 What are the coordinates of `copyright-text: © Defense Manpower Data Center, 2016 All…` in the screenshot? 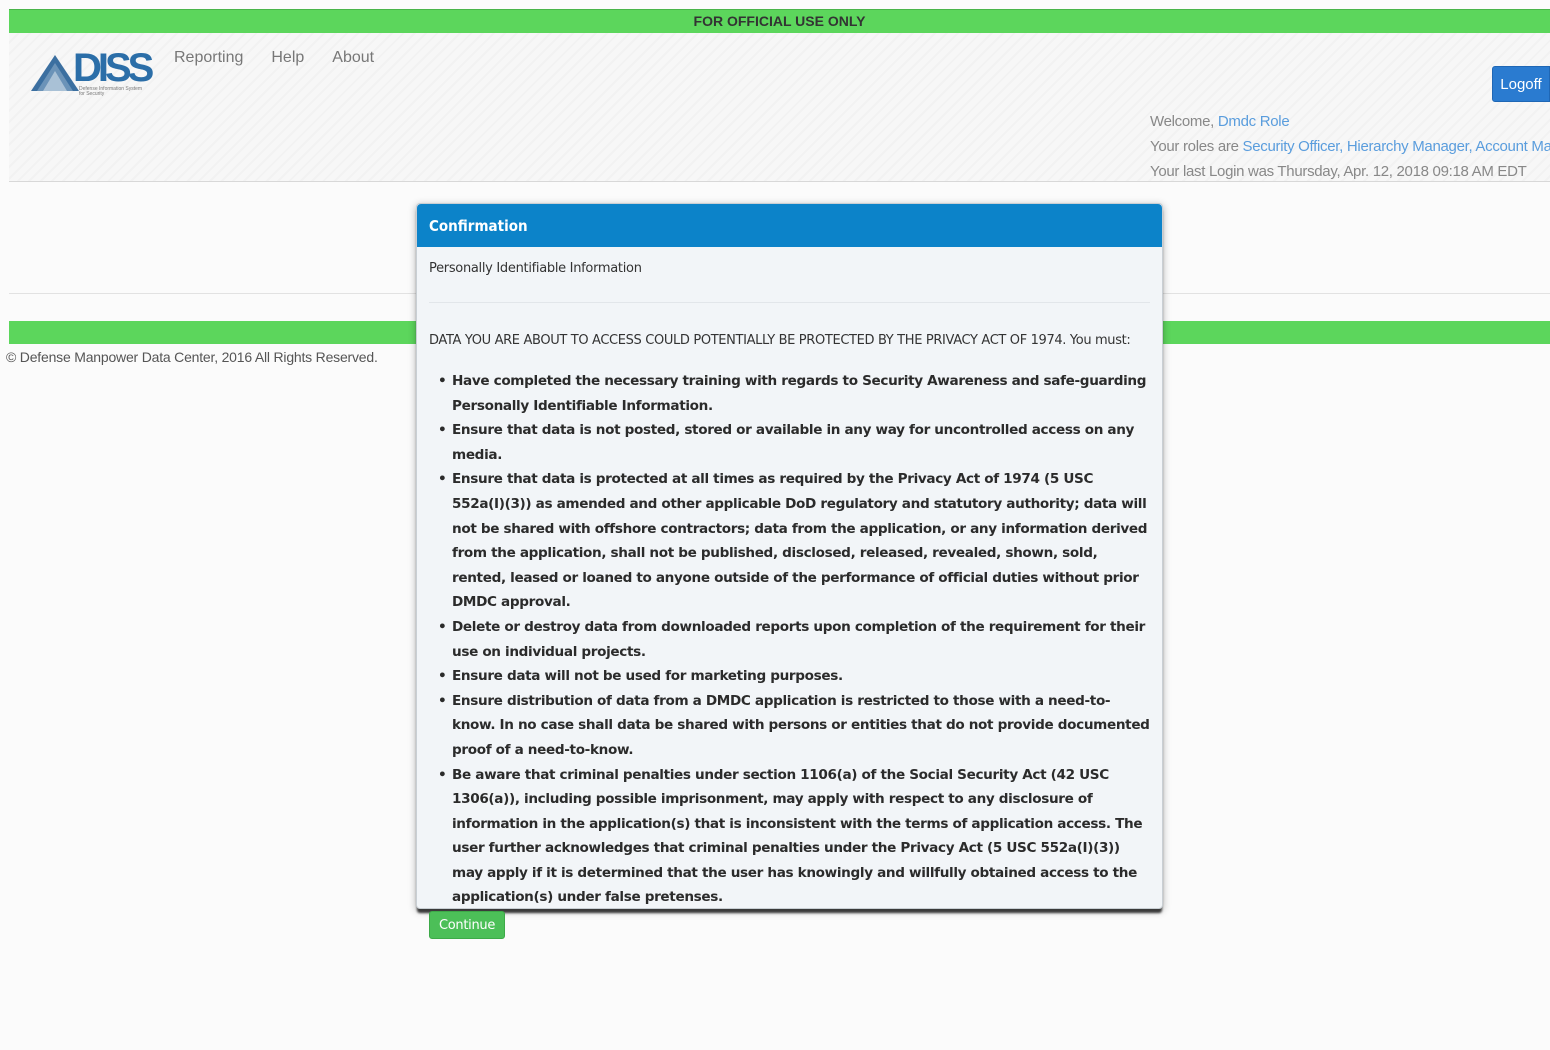 It's located at (192, 357).